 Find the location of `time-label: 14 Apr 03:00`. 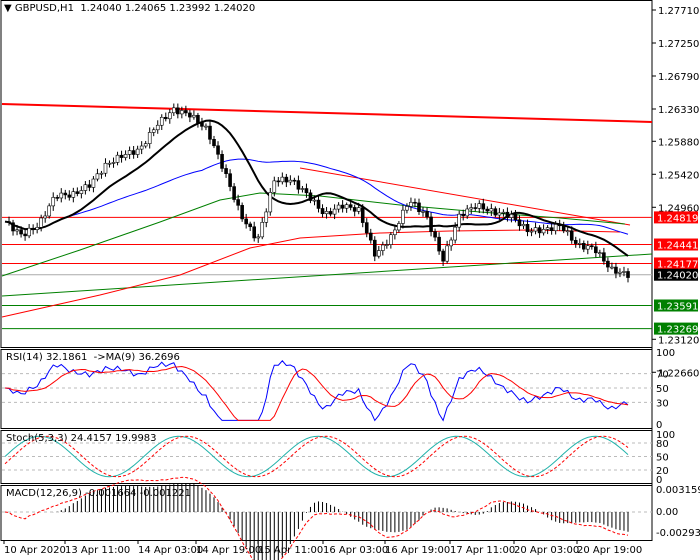

time-label: 14 Apr 03:00 is located at coordinates (170, 550).